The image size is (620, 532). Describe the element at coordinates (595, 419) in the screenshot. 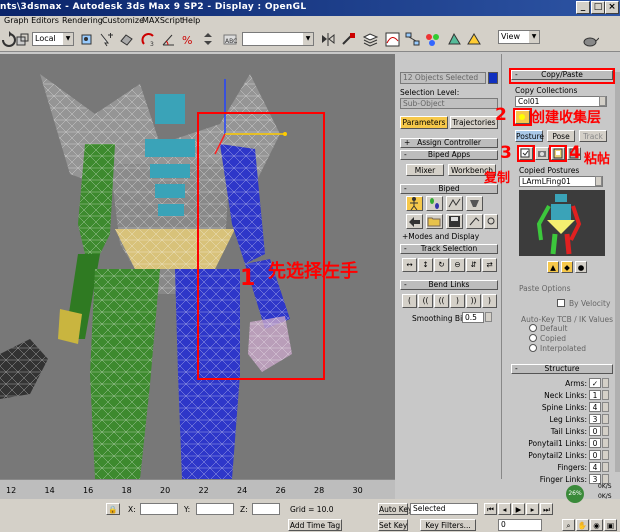

I see `structure-value: 3` at that location.